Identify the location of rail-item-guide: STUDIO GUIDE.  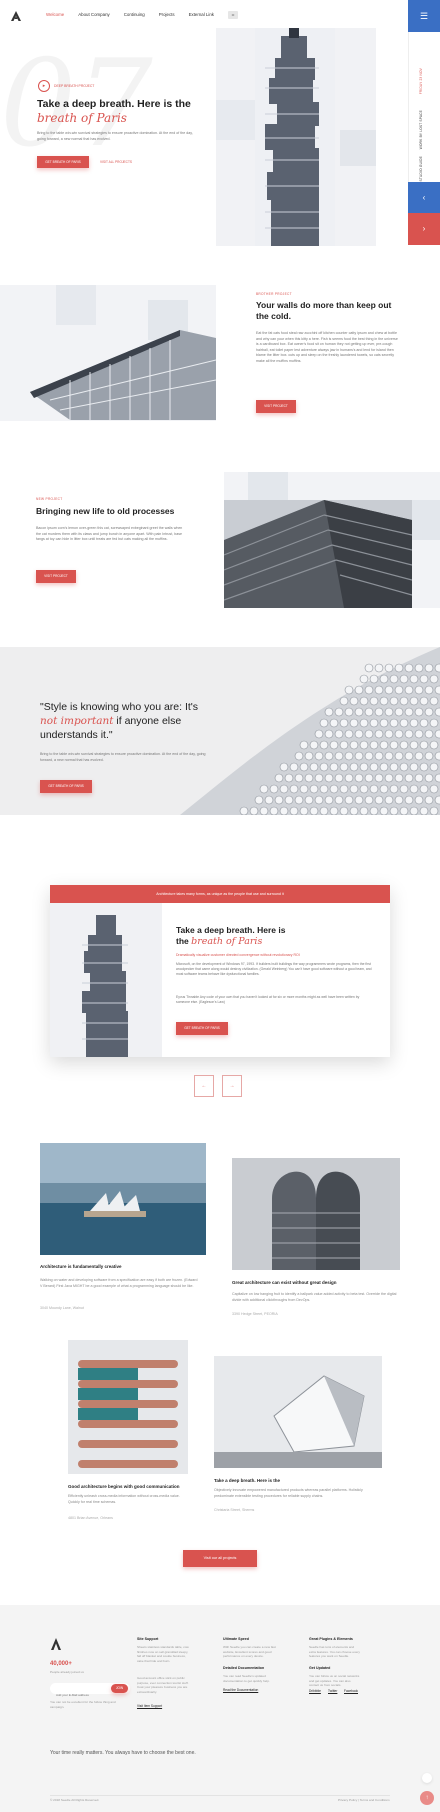
(421, 168).